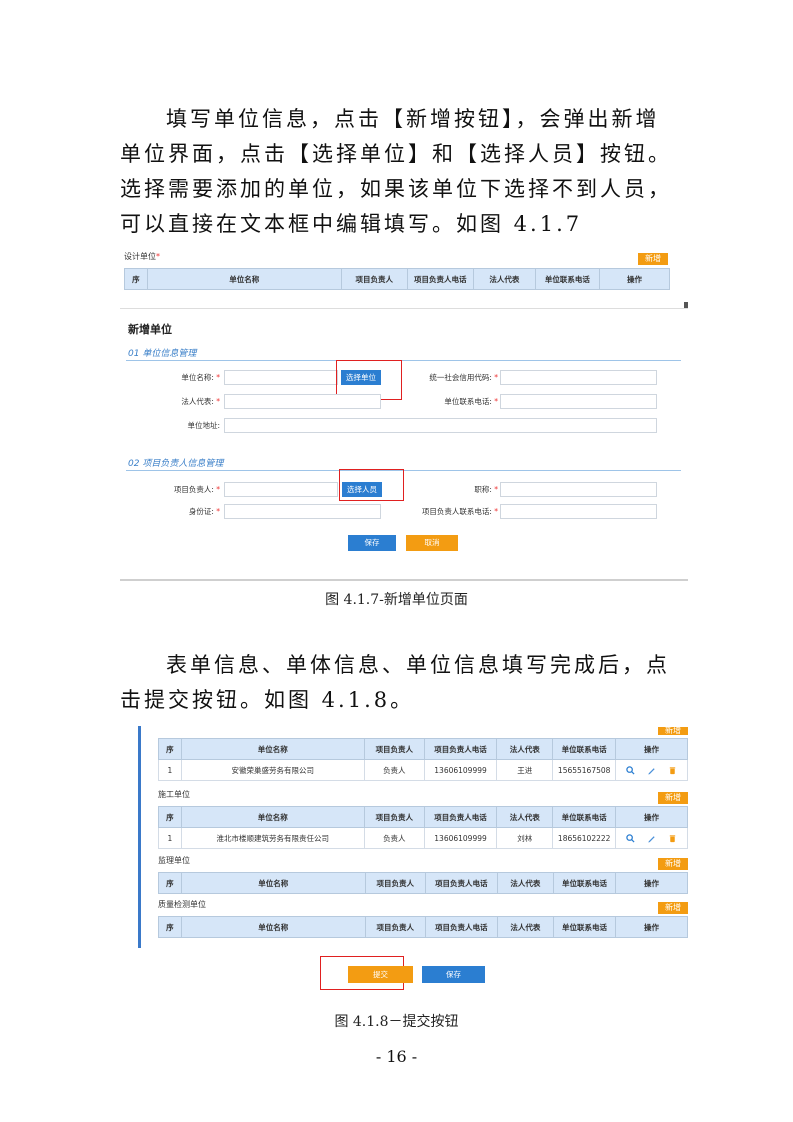 The height and width of the screenshot is (1122, 793). What do you see at coordinates (459, 511) in the screenshot?
I see `label-lead-phone: 项目负责人联系电话: *` at bounding box center [459, 511].